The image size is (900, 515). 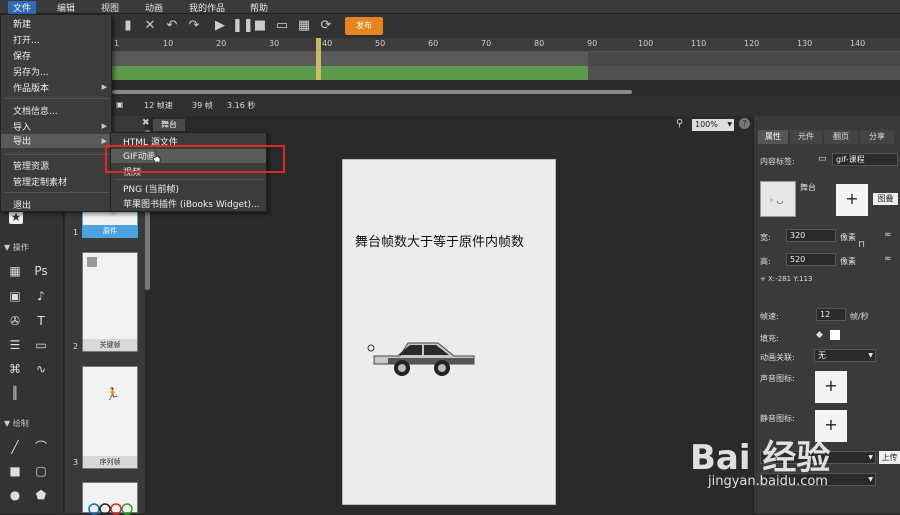 I want to click on anim-link-label: 动画关联:, so click(x=777, y=357).